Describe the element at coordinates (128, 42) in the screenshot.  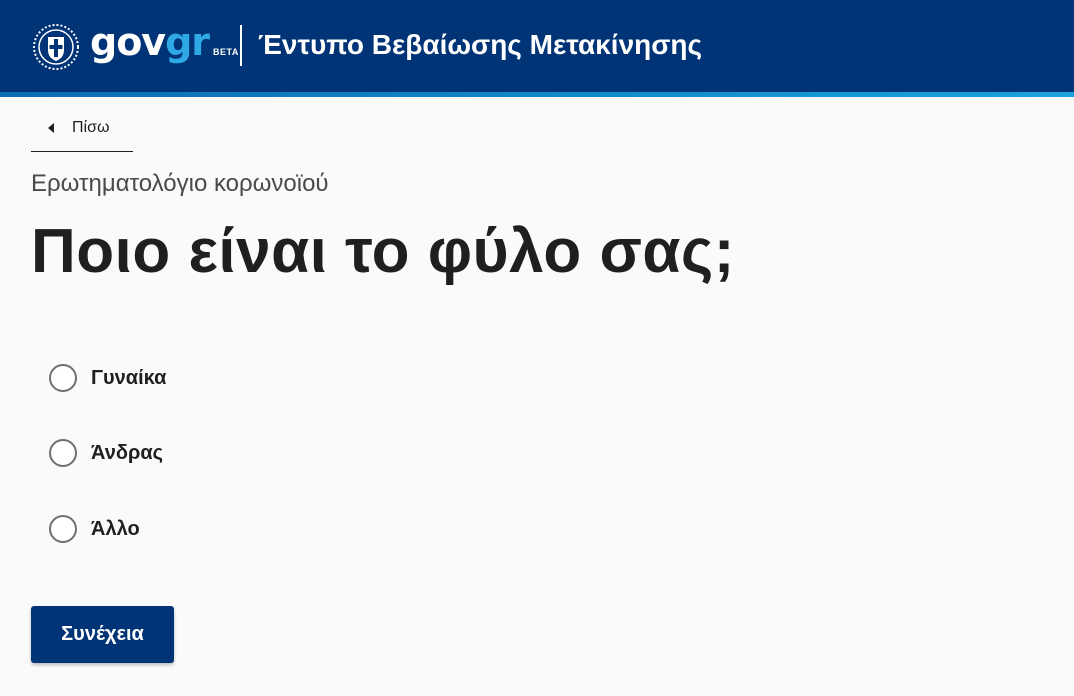
I see `logo-gov-text: gov` at that location.